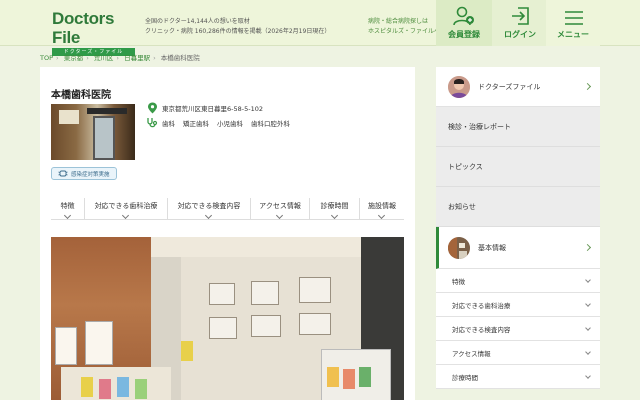 This screenshot has height=400, width=640. What do you see at coordinates (464, 23) in the screenshot?
I see `member-register-button: 会員登録` at bounding box center [464, 23].